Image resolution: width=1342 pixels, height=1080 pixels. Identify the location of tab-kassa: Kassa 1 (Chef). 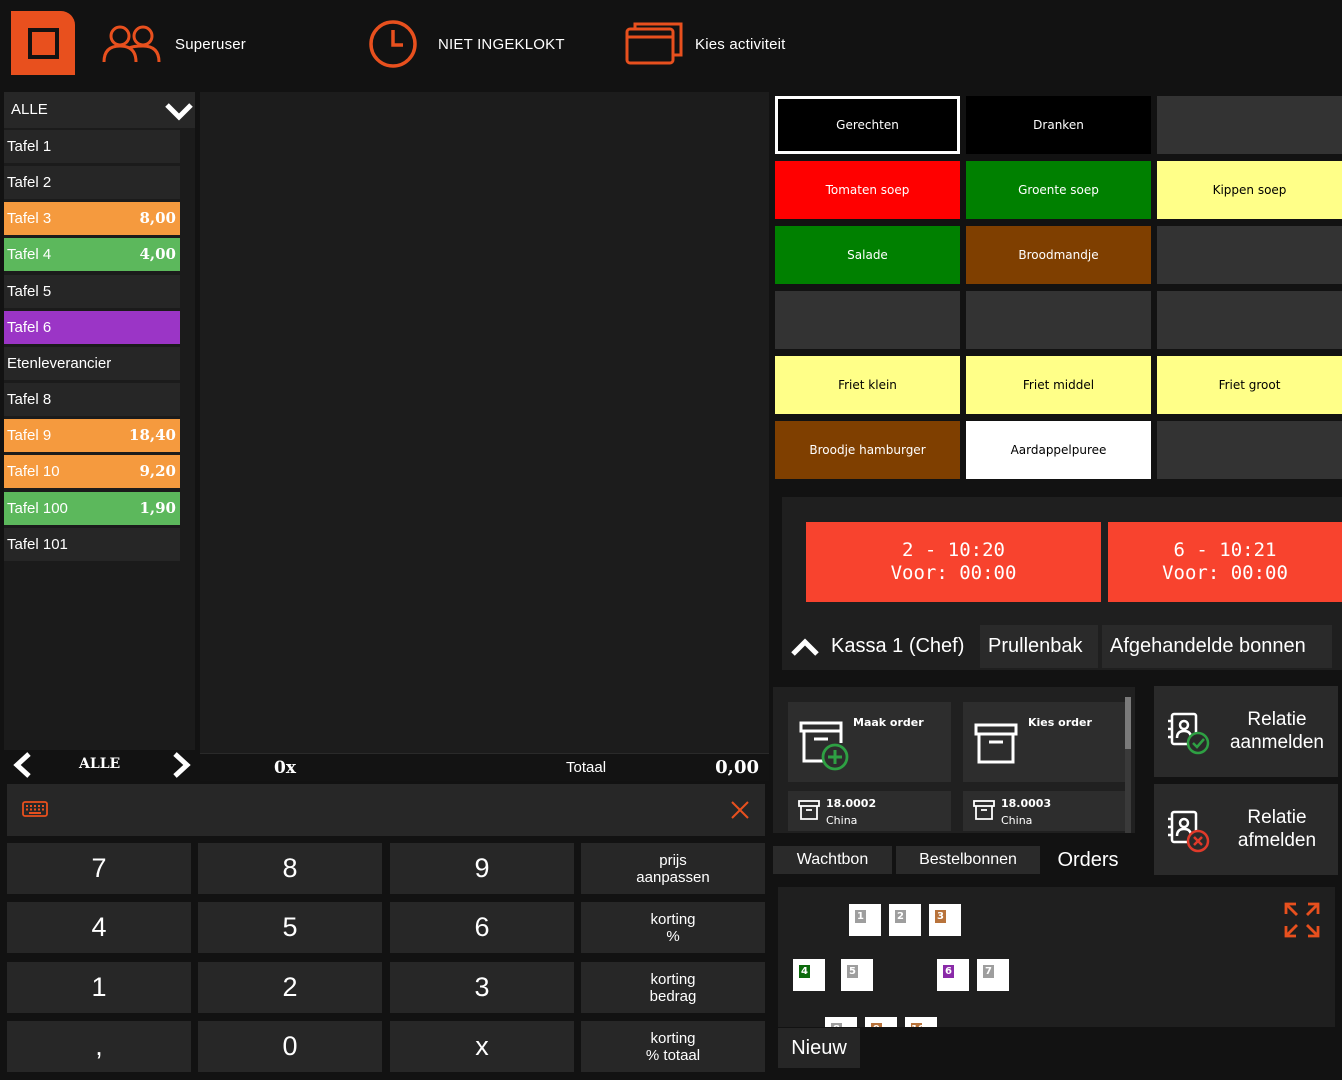
(878, 646).